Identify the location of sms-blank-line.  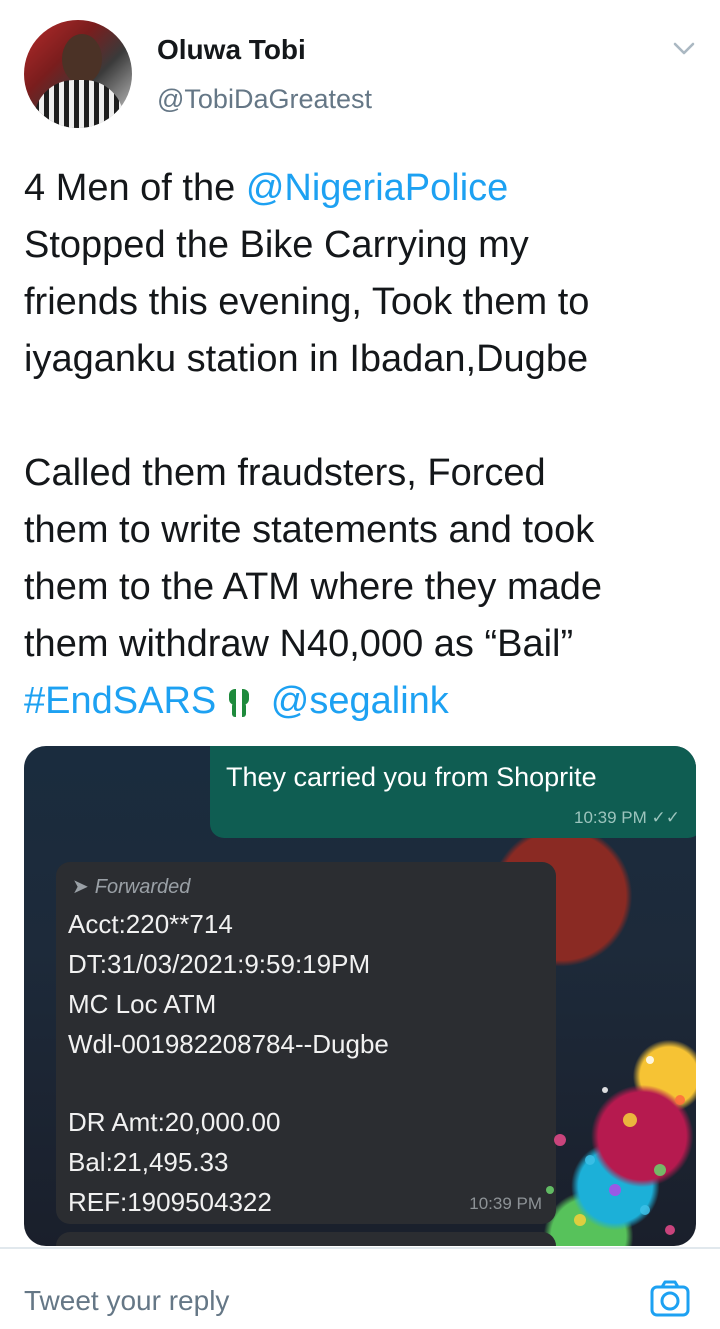
(228, 1083).